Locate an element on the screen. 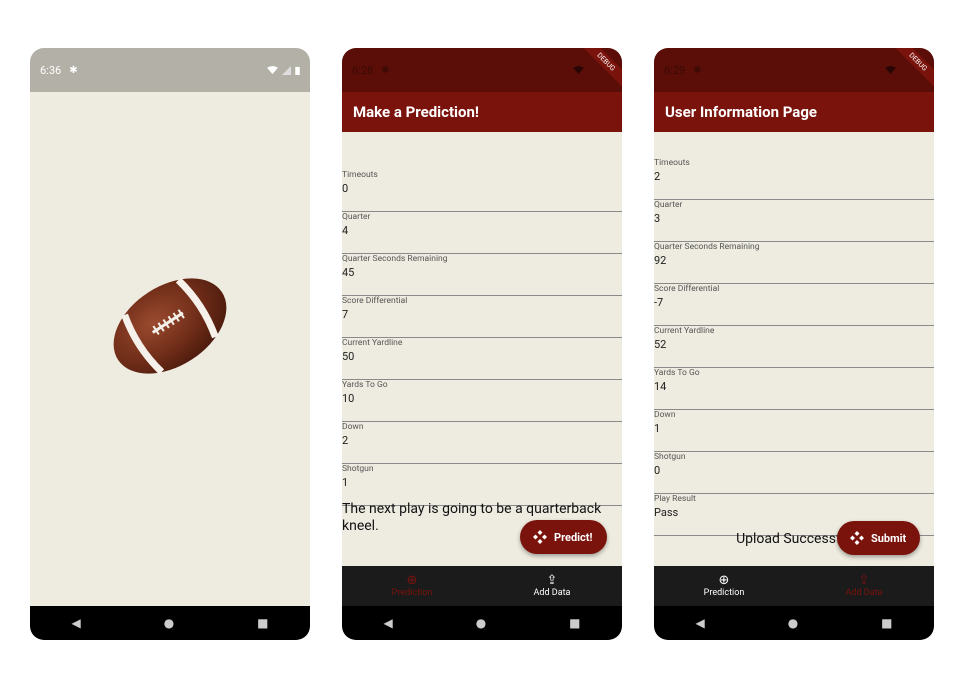 The image size is (966, 678). status-bar: 6:36 ✱ is located at coordinates (170, 70).